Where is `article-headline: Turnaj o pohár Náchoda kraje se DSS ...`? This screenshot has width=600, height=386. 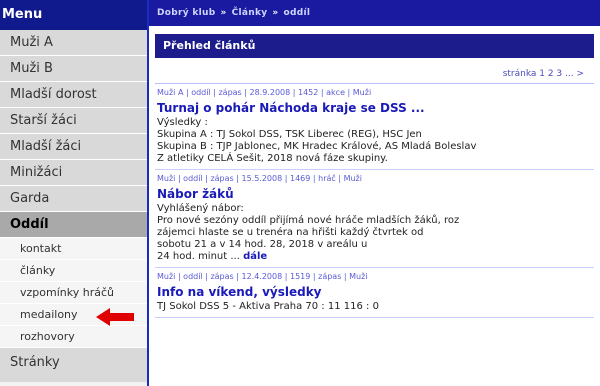
article-headline: Turnaj o pohár Náchoda kraje se DSS ... is located at coordinates (374, 108).